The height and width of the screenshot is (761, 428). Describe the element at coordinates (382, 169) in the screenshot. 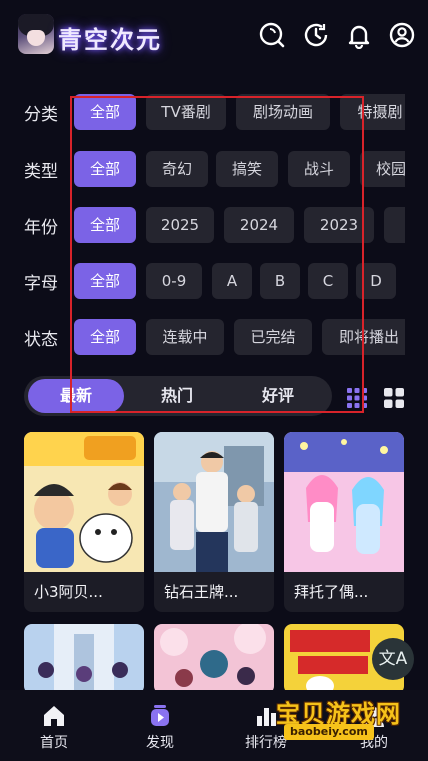

I see `chip-school: 校园` at that location.